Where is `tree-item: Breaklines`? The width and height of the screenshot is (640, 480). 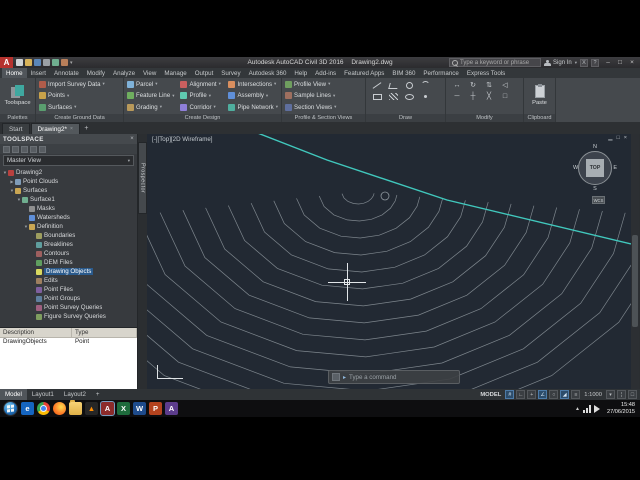 tree-item: Breaklines is located at coordinates (68, 244).